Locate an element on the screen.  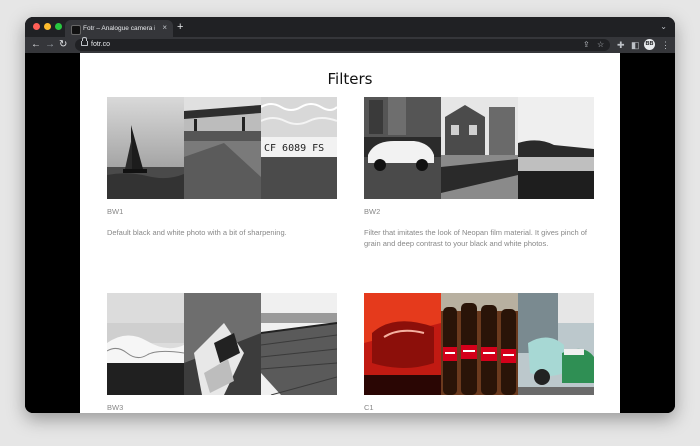
minimize-window-button is located at coordinates (47, 26).